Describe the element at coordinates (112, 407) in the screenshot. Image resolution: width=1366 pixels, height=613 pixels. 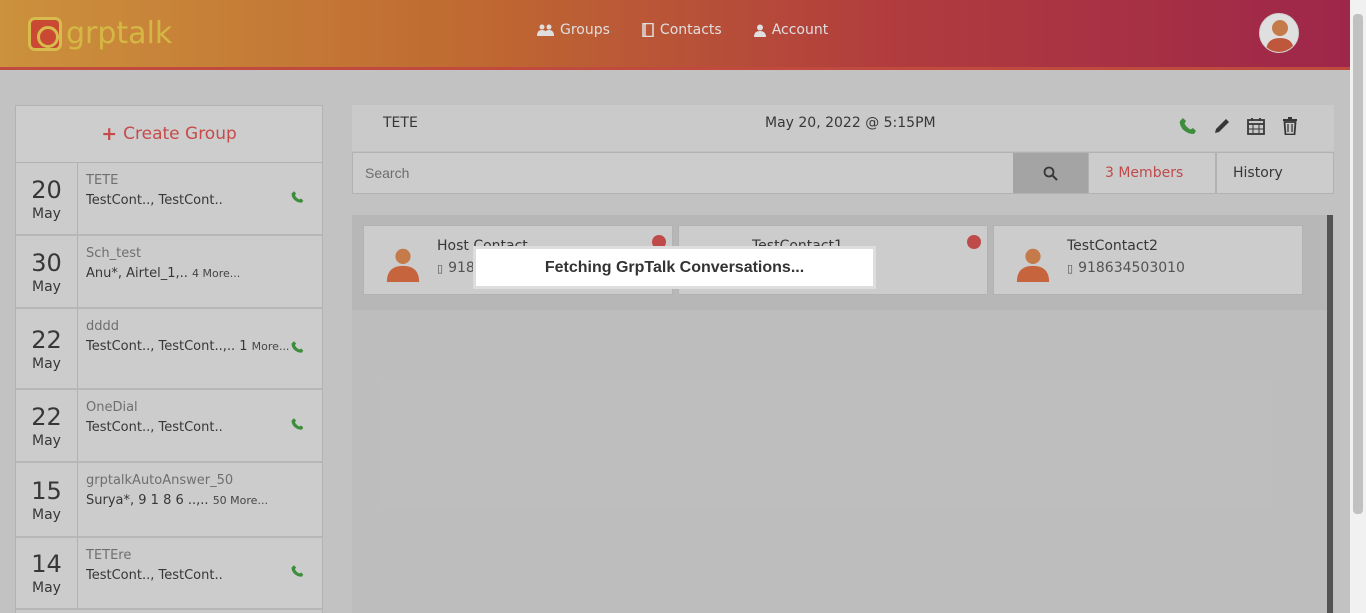
I see `group-name: OneDial` at that location.